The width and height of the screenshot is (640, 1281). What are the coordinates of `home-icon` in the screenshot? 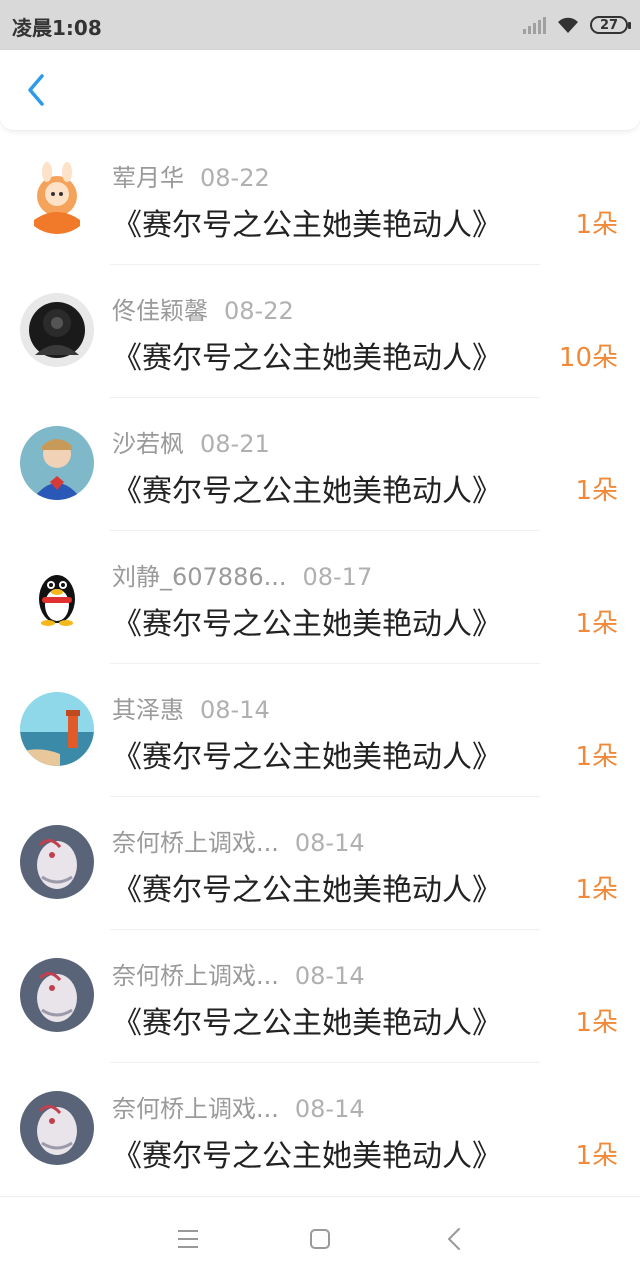 It's located at (320, 1239).